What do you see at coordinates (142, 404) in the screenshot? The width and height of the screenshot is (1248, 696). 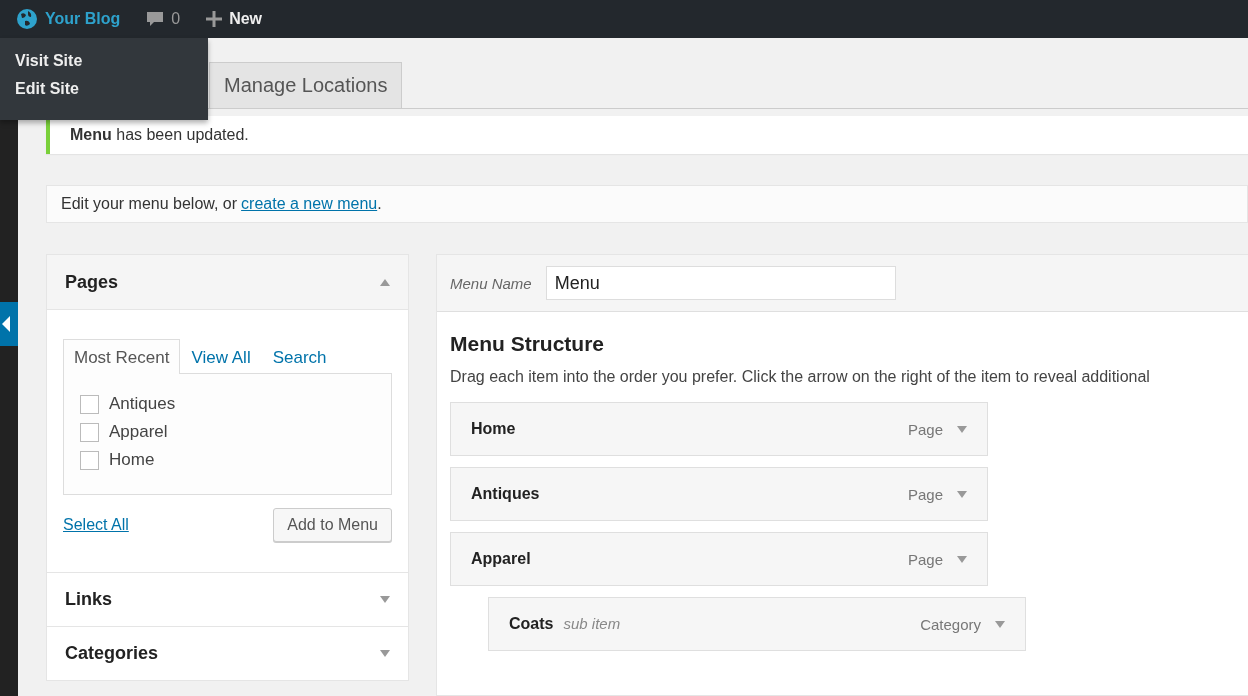 I see `checkbox-label: Antiques` at bounding box center [142, 404].